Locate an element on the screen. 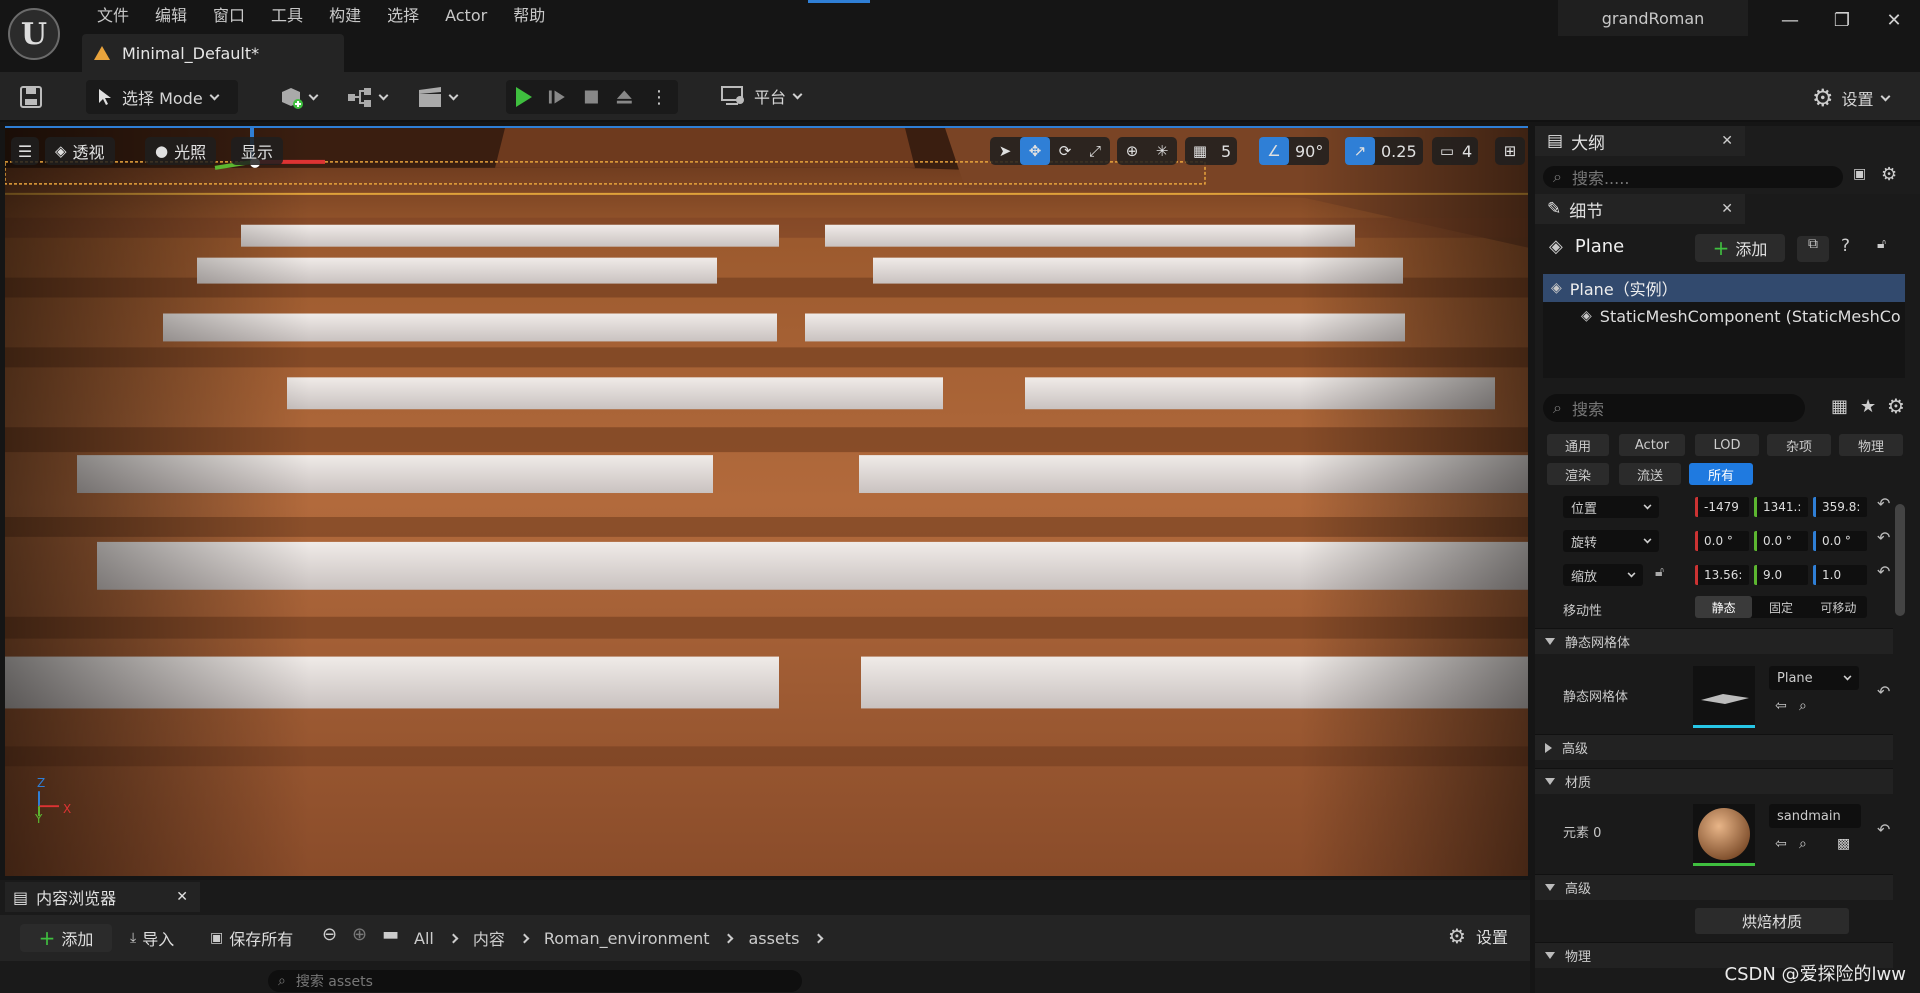 This screenshot has width=1920, height=993. close-button: ✕ is located at coordinates (1894, 20).